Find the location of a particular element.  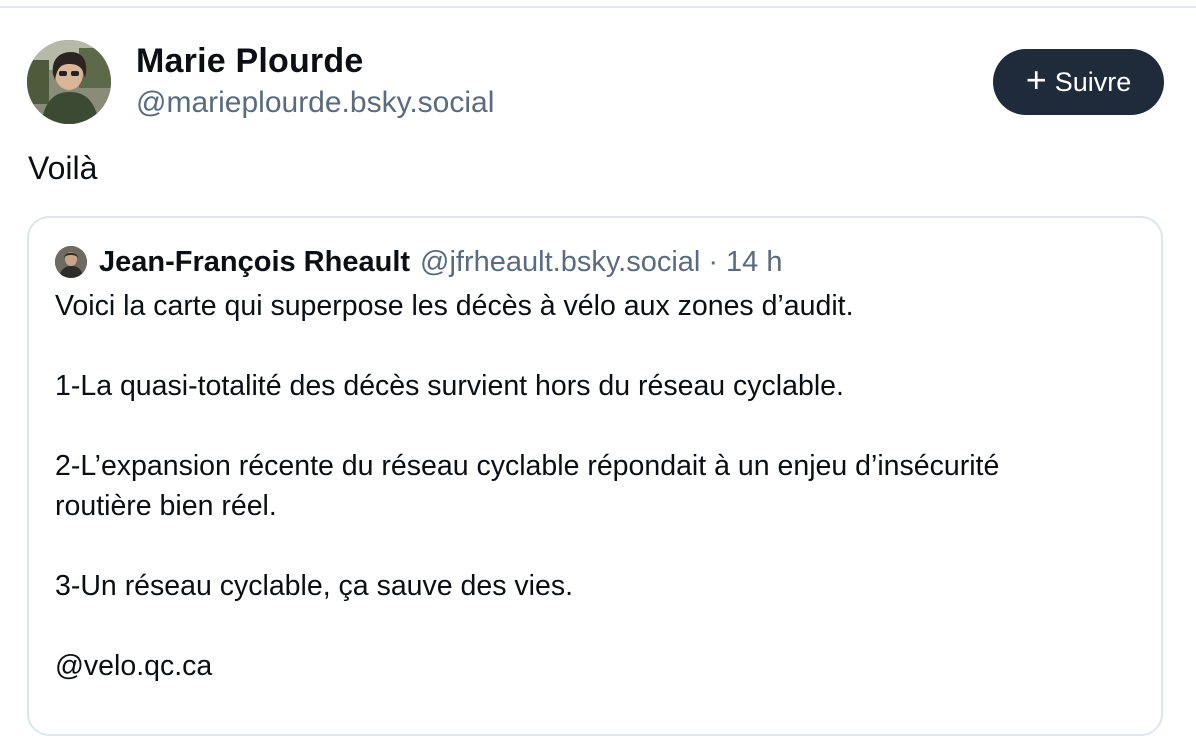

quote-line: 3-Un réseau cyclable, ça sauve des vies. is located at coordinates (314, 586).